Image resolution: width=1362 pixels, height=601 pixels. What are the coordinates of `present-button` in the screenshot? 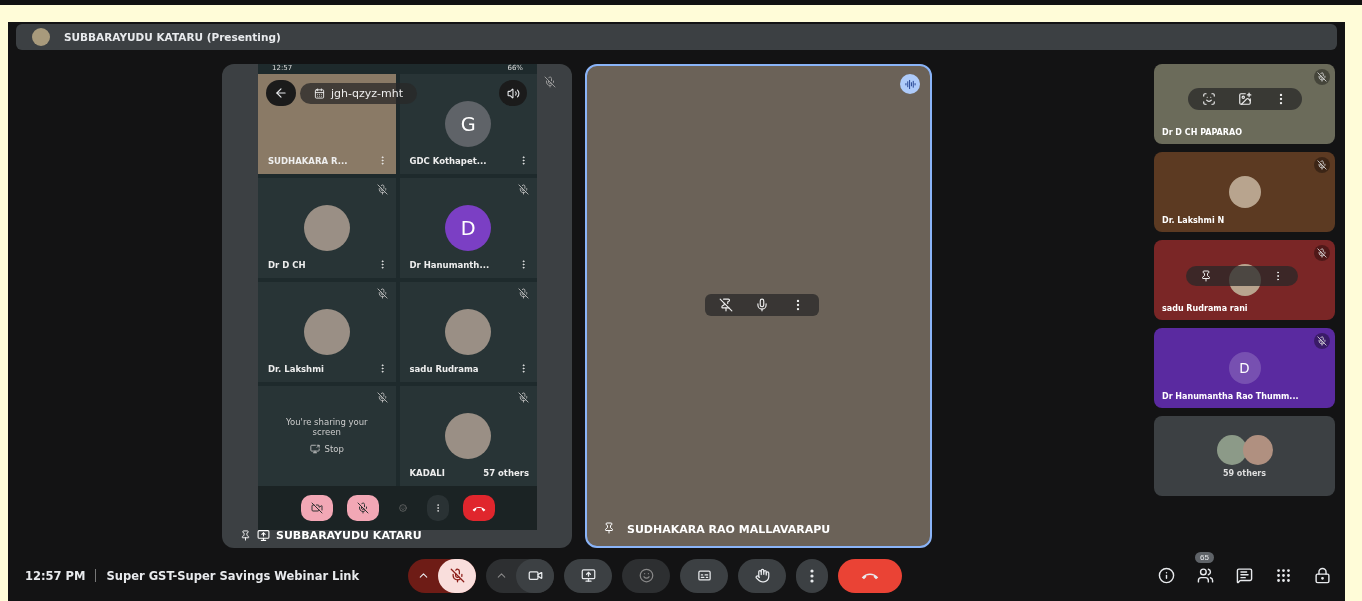 It's located at (588, 575).